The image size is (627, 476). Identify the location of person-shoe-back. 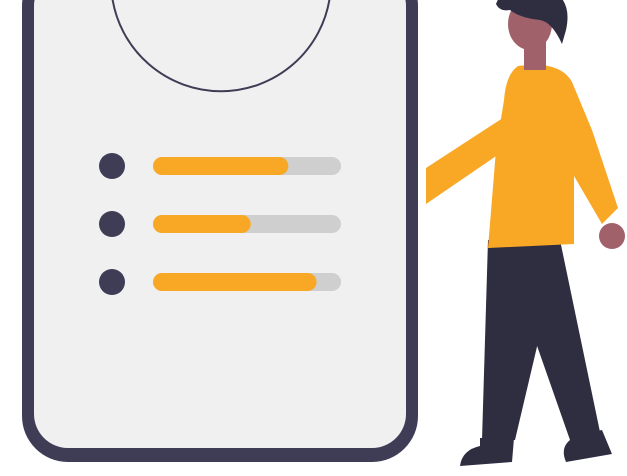
(487, 452).